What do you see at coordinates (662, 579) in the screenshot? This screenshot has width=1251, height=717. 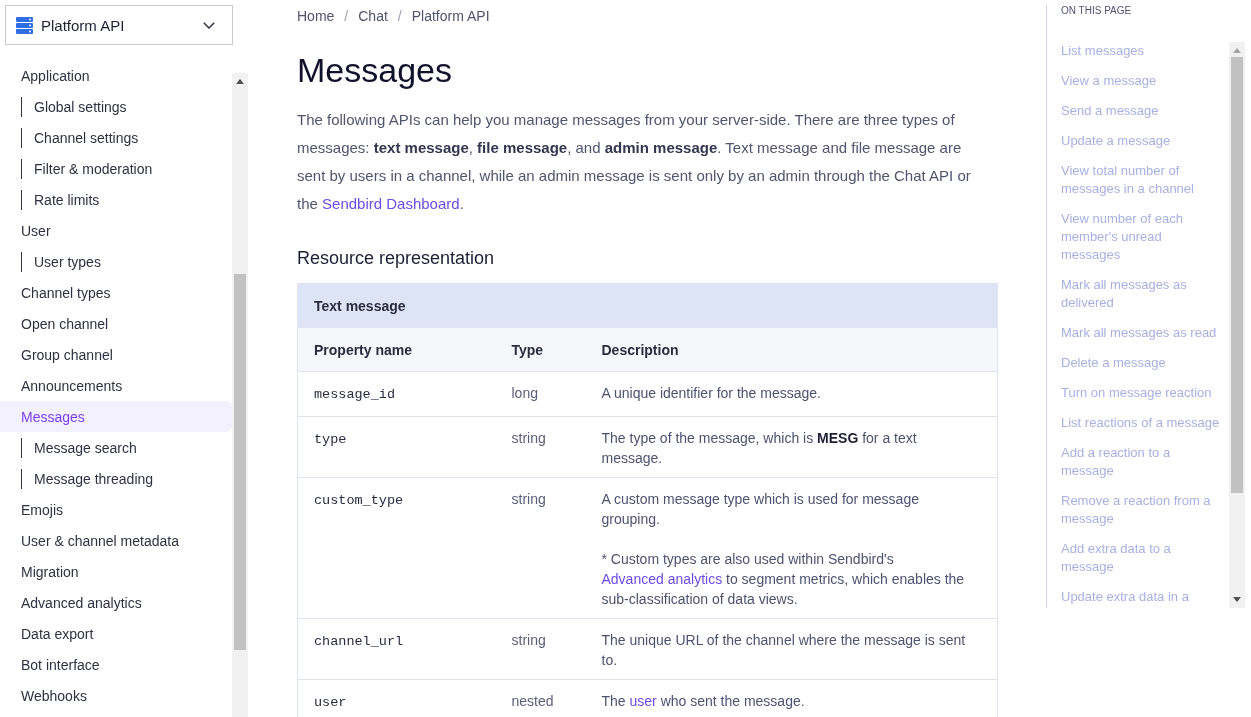 I see `link: Advanced analytics` at bounding box center [662, 579].